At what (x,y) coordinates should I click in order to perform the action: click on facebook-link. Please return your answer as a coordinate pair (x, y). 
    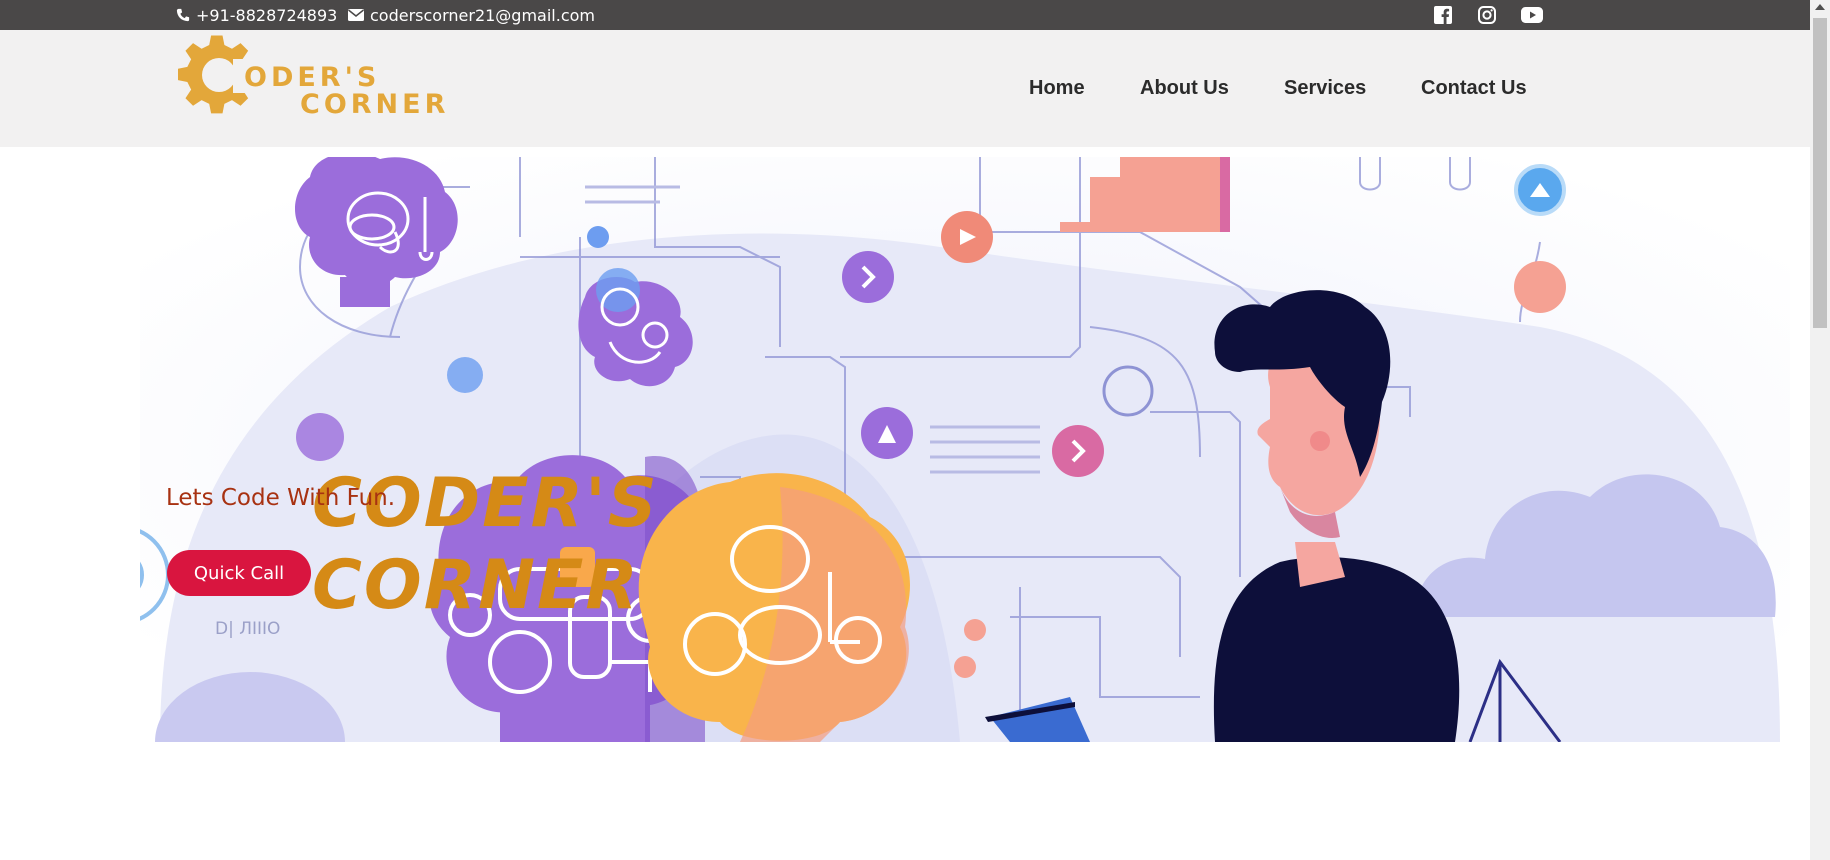
    Looking at the image, I should click on (1443, 15).